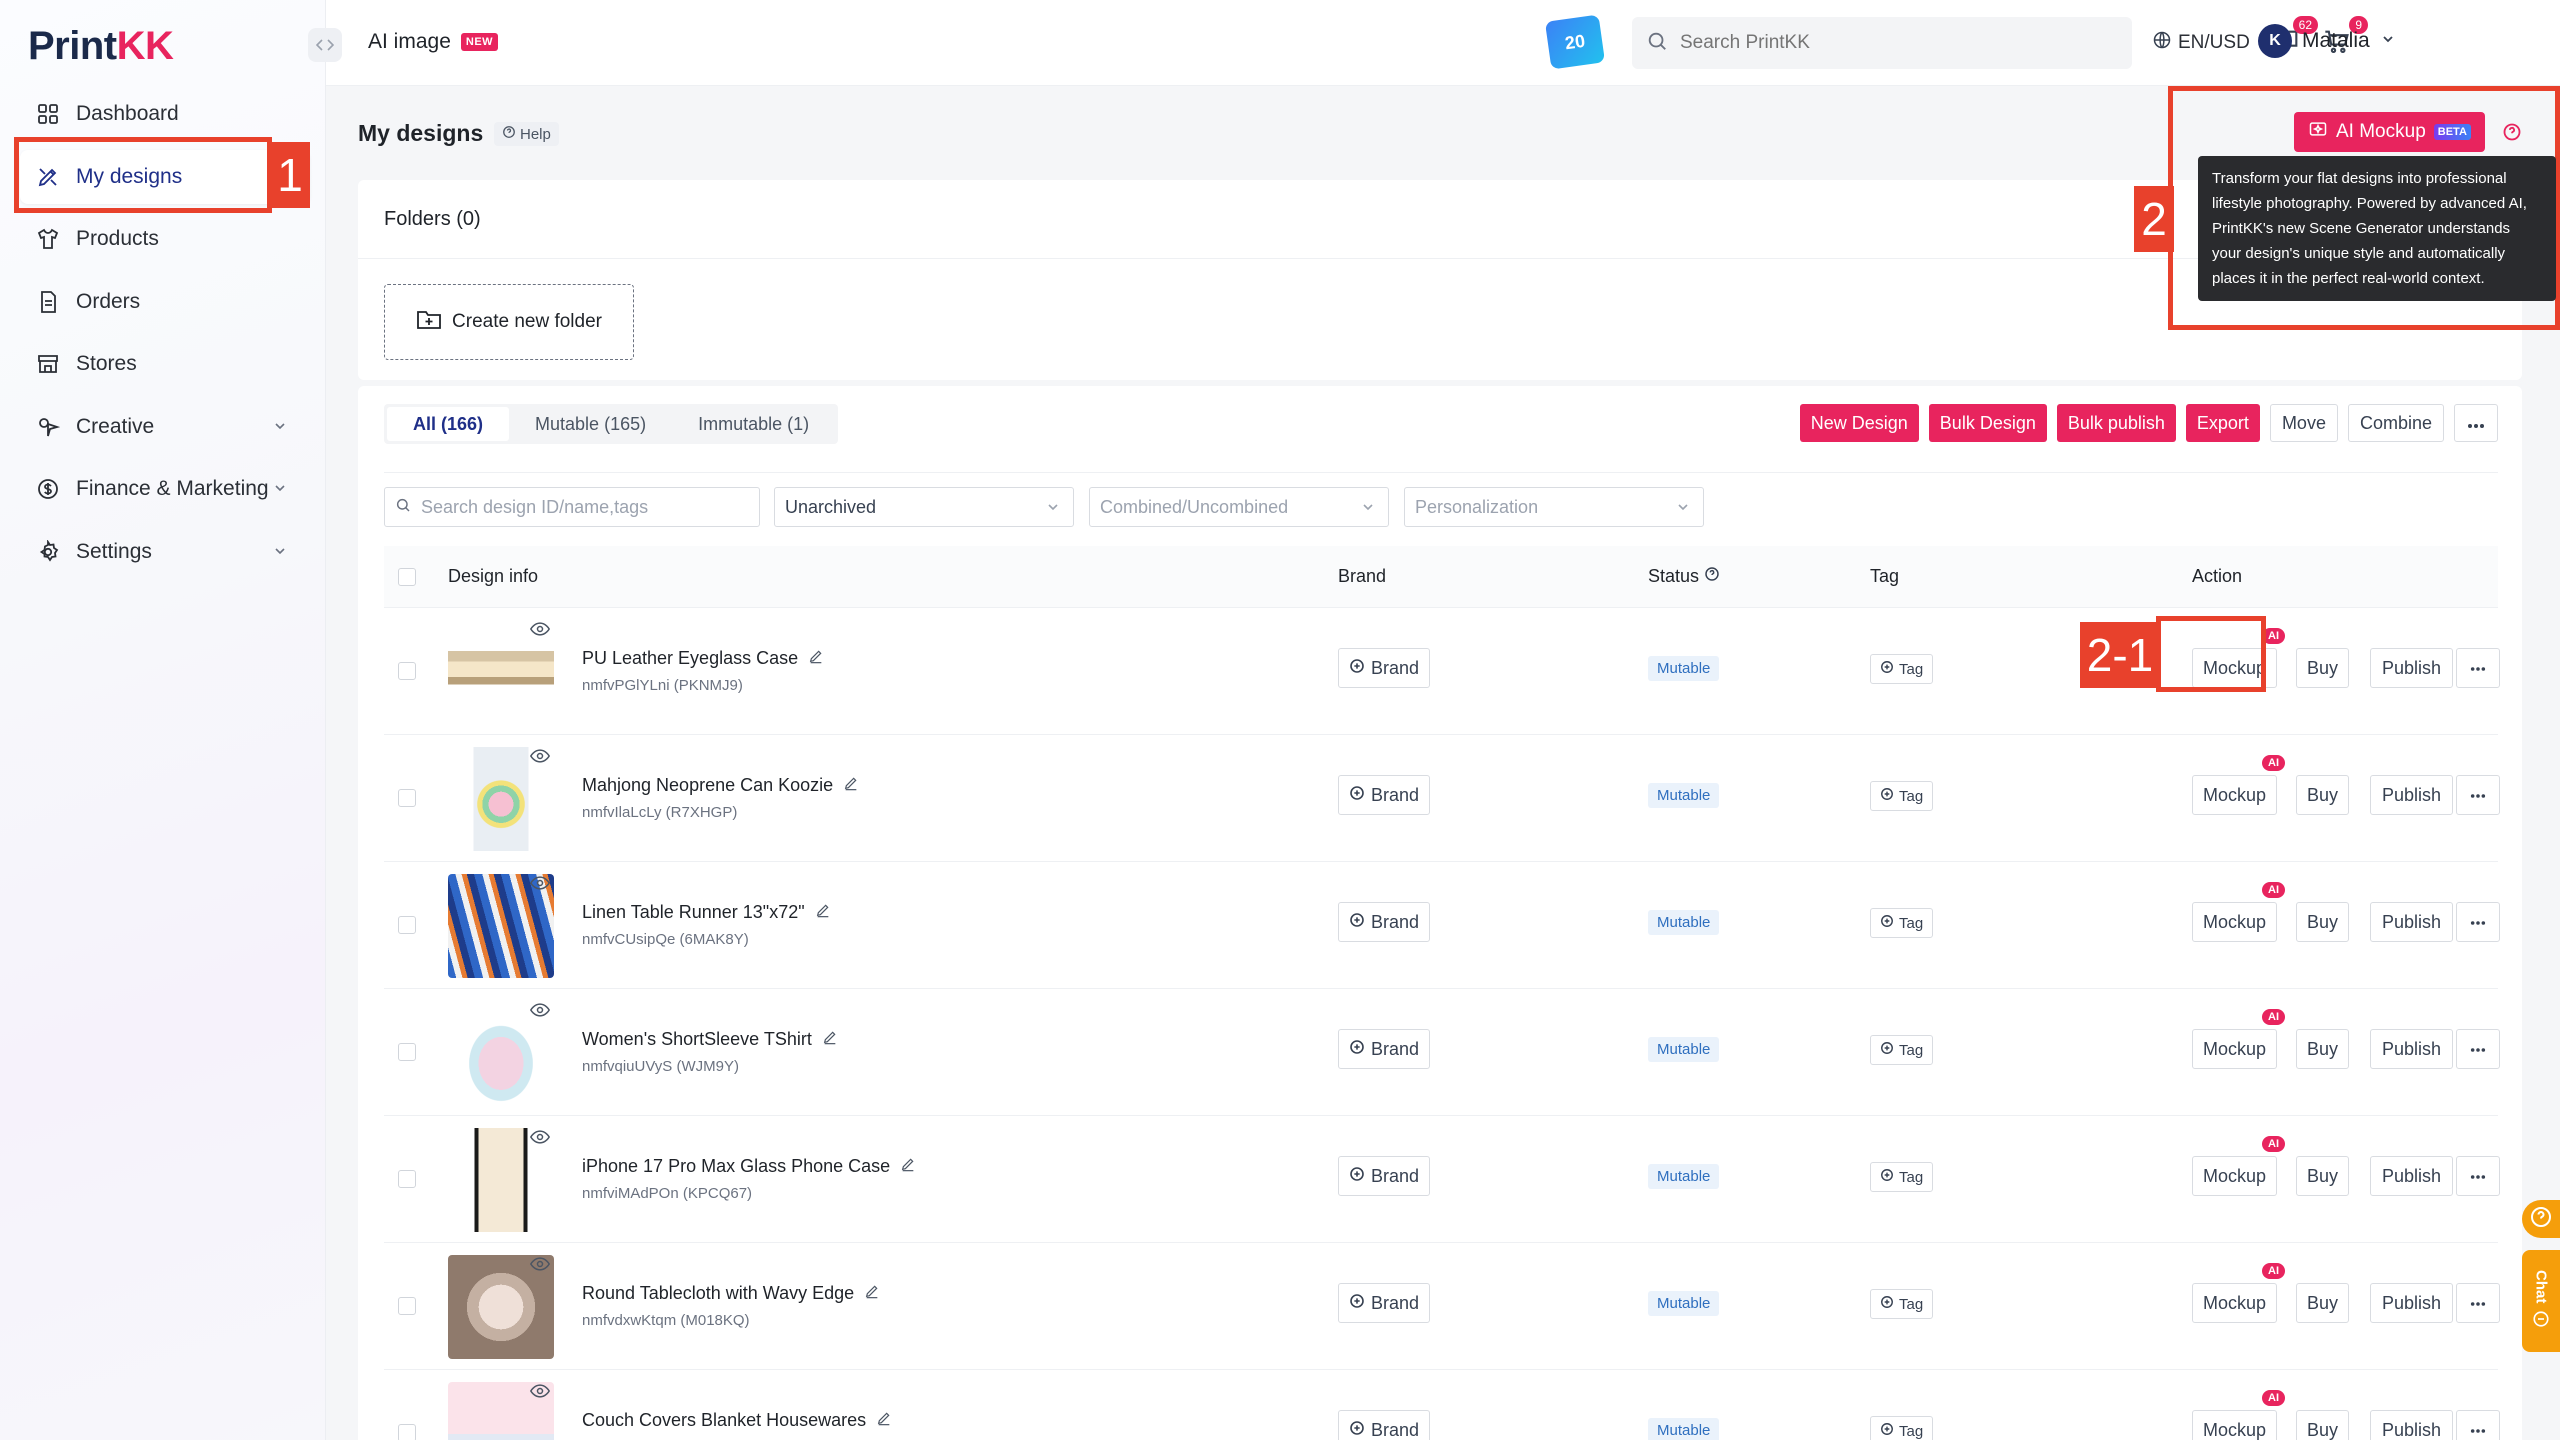 The height and width of the screenshot is (1440, 2560). Describe the element at coordinates (1239, 507) in the screenshot. I see `combined-select: Combined/Uncombined` at that location.